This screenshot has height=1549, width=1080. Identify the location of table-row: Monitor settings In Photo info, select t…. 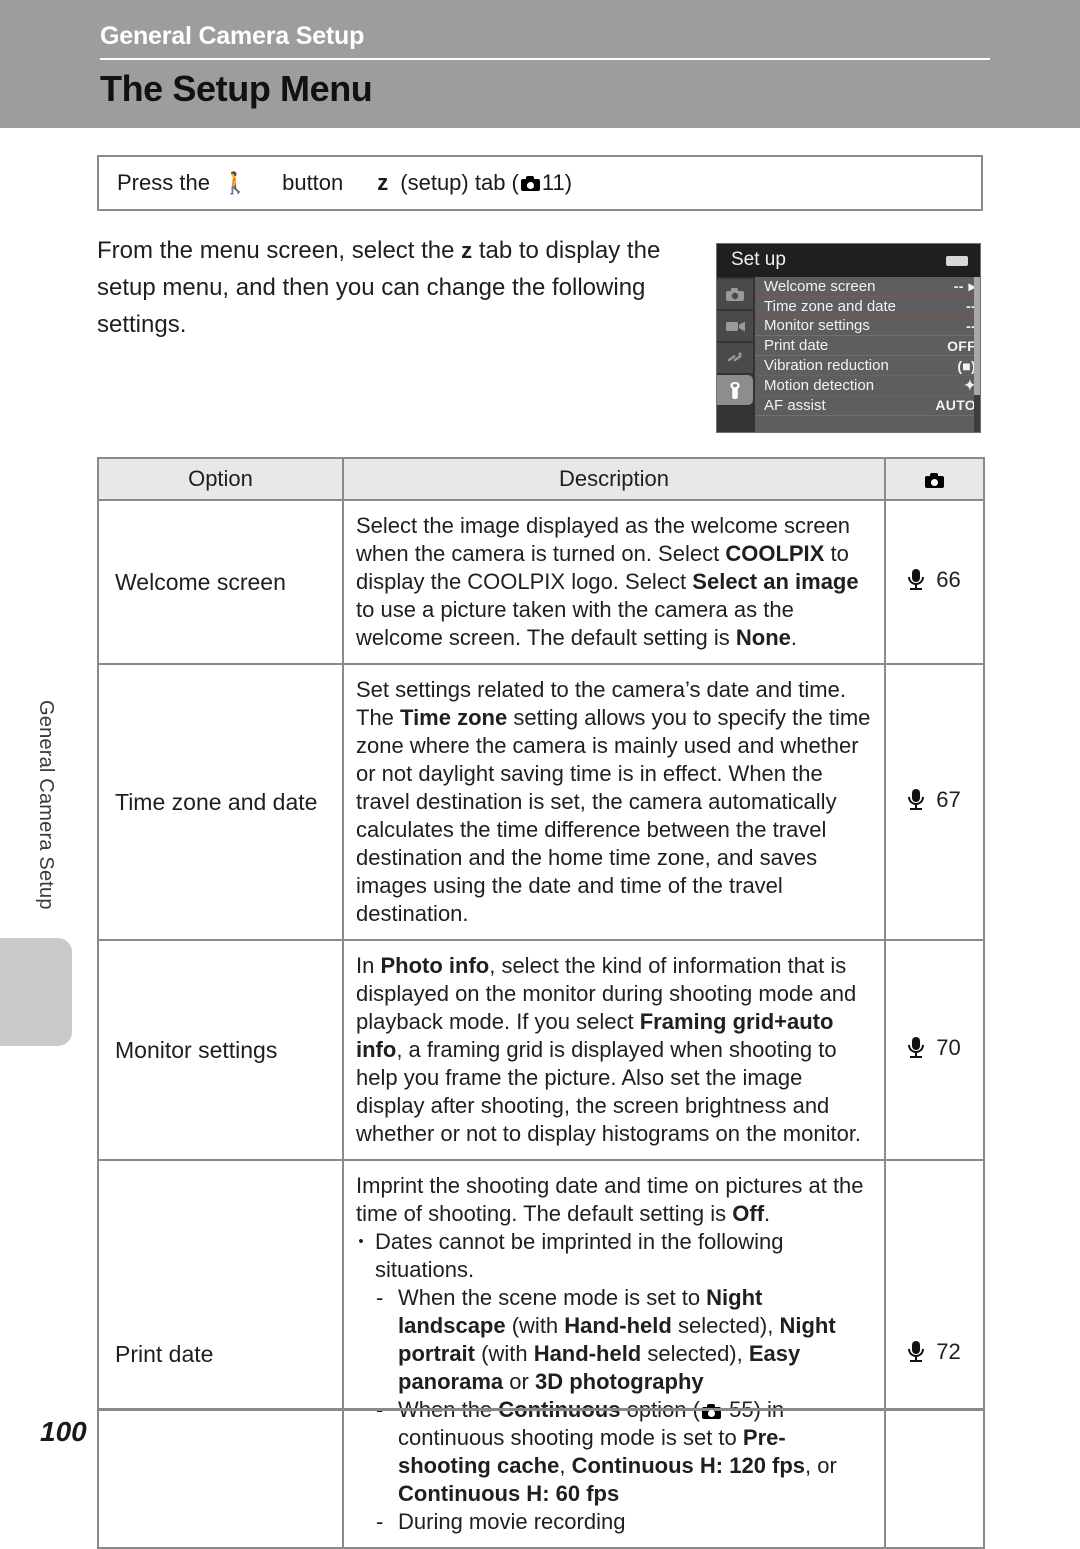
(541, 1050).